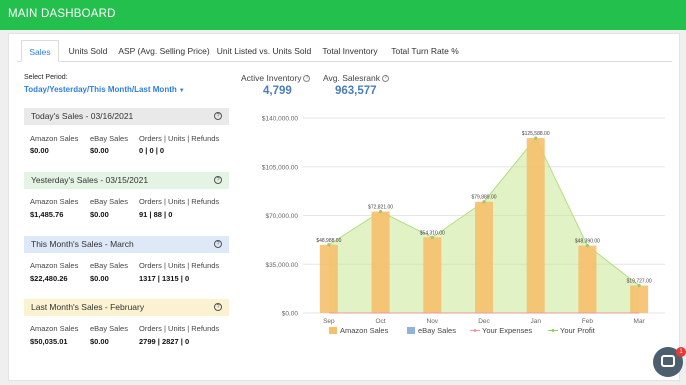  What do you see at coordinates (46, 77) in the screenshot?
I see `select-period-label: Select Period:` at bounding box center [46, 77].